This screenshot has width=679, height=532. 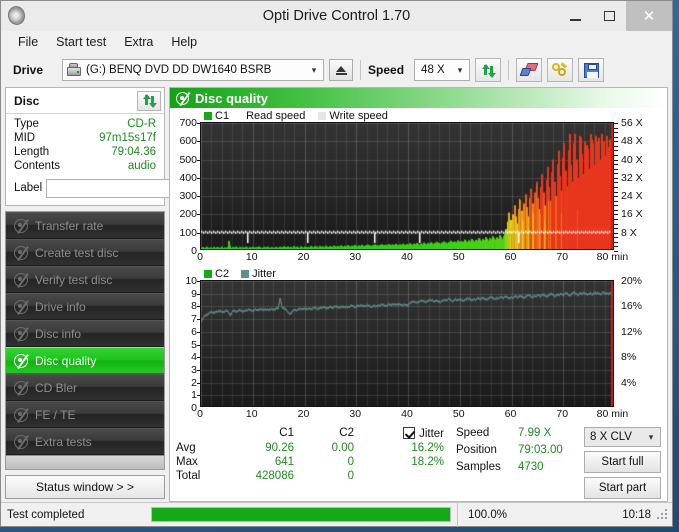 I want to click on axis-tick-label: 8%, so click(x=629, y=357).